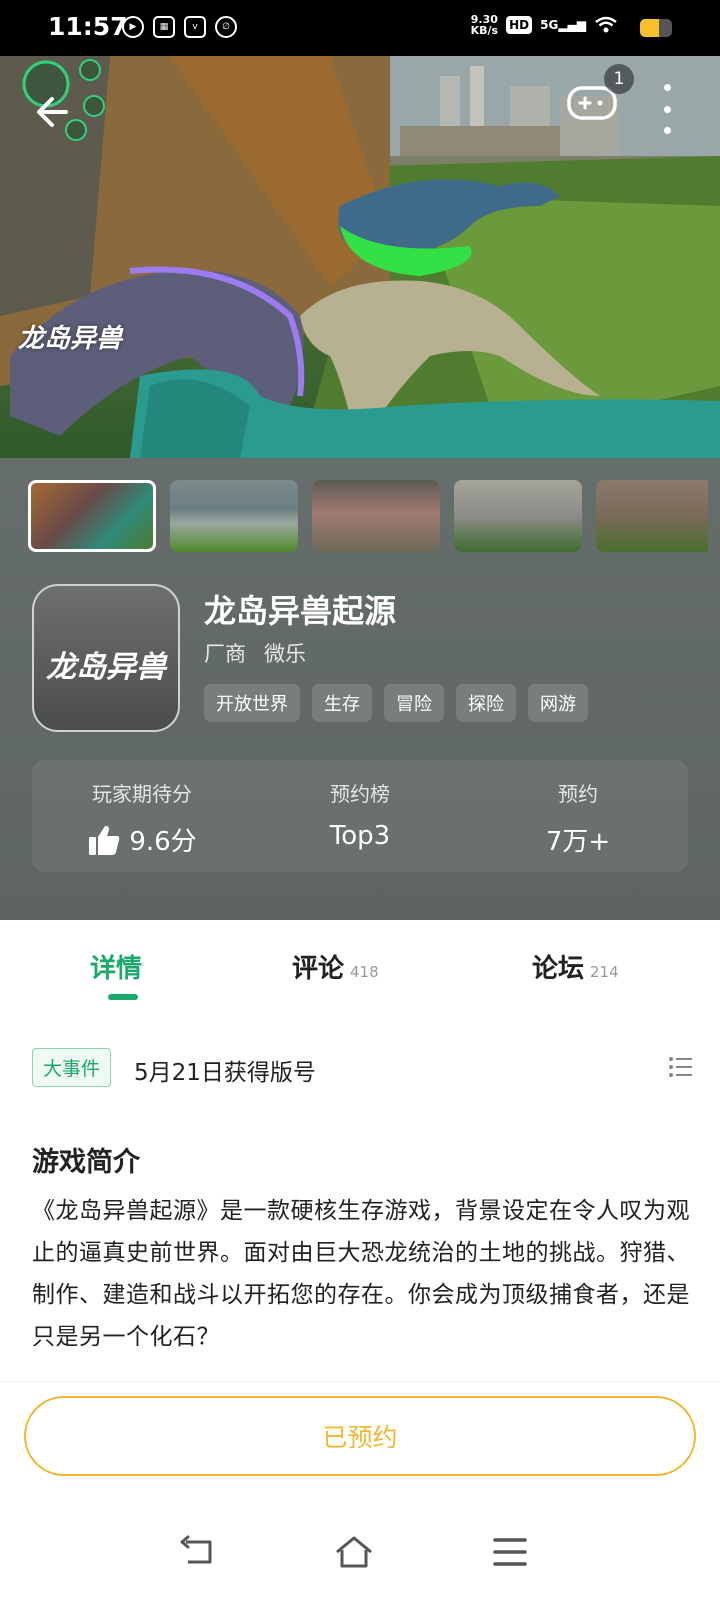  I want to click on event-row: 大事件 5月21日获得版号, so click(362, 1068).